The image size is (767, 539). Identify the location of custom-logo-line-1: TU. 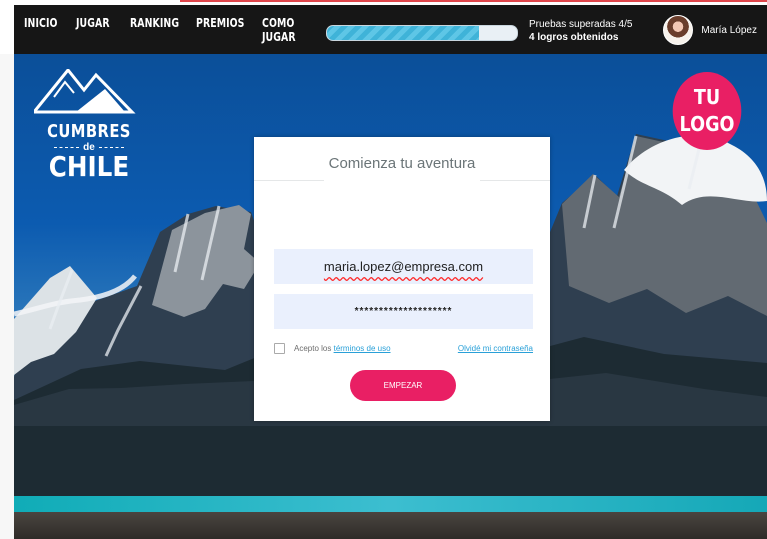
(707, 97).